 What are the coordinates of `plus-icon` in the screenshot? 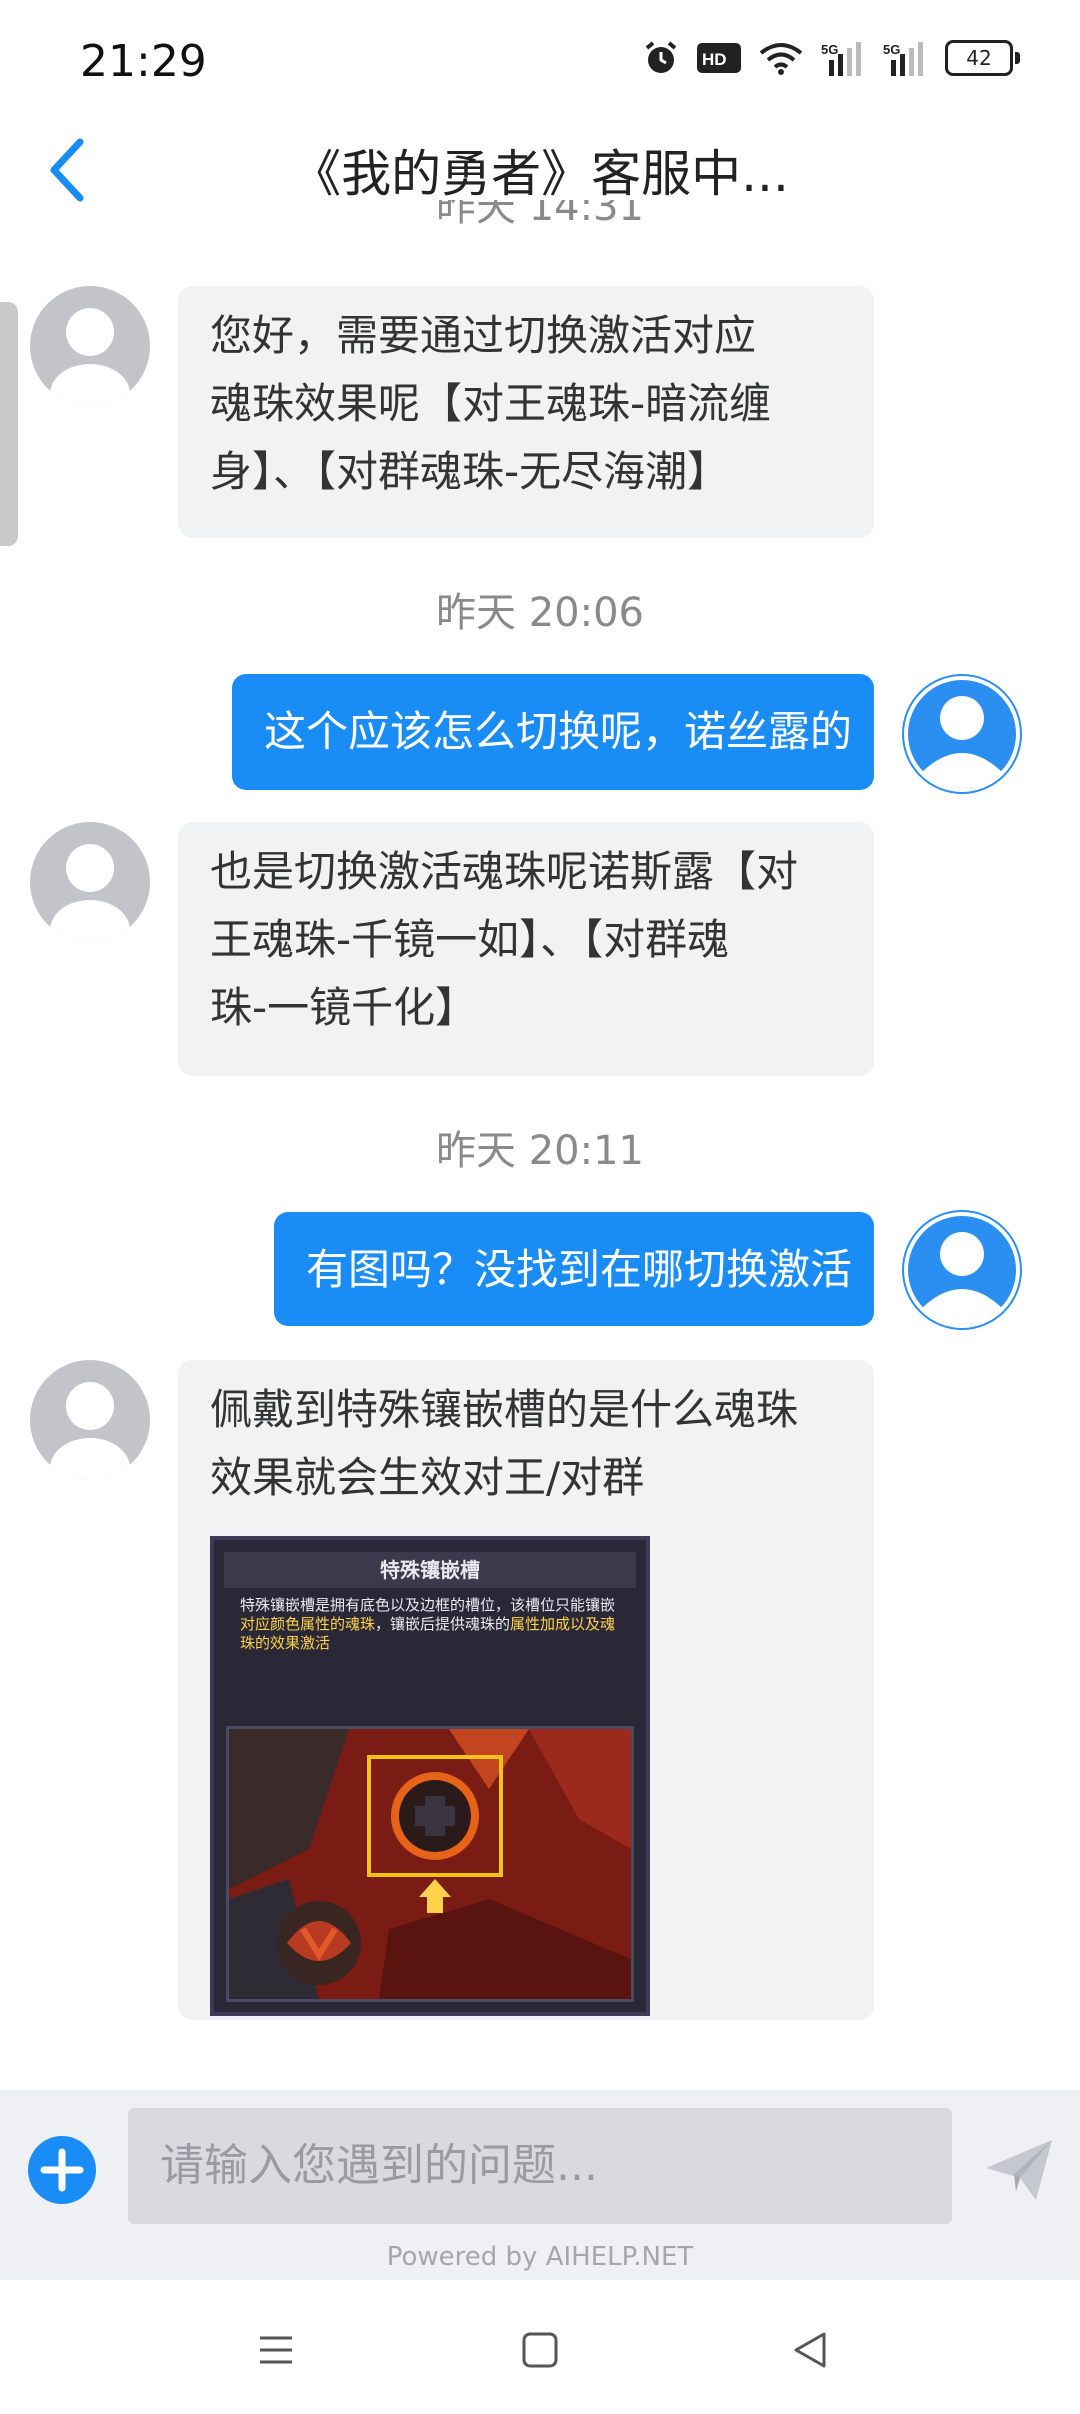 It's located at (62, 2170).